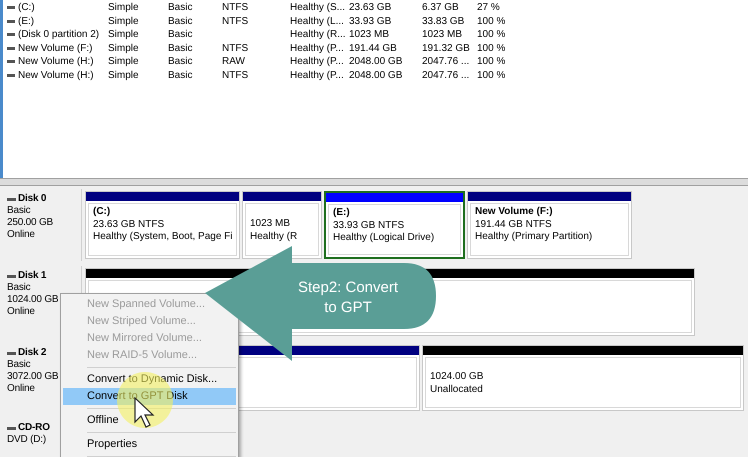  Describe the element at coordinates (101, 444) in the screenshot. I see `menu-item: Properties` at that location.